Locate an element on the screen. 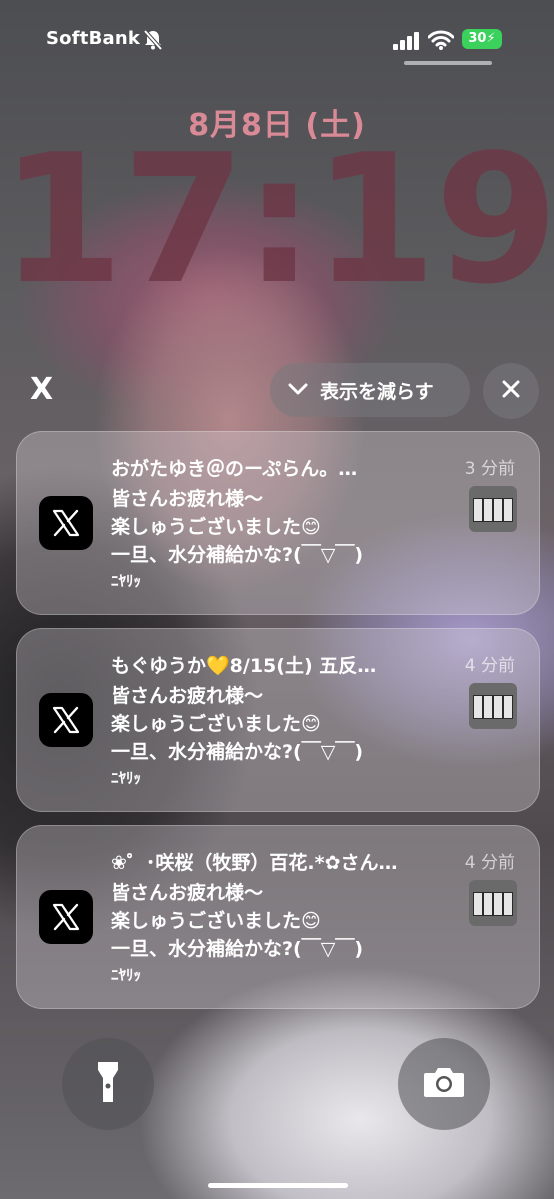 The width and height of the screenshot is (554, 1199). clear-notifications-button is located at coordinates (511, 391).